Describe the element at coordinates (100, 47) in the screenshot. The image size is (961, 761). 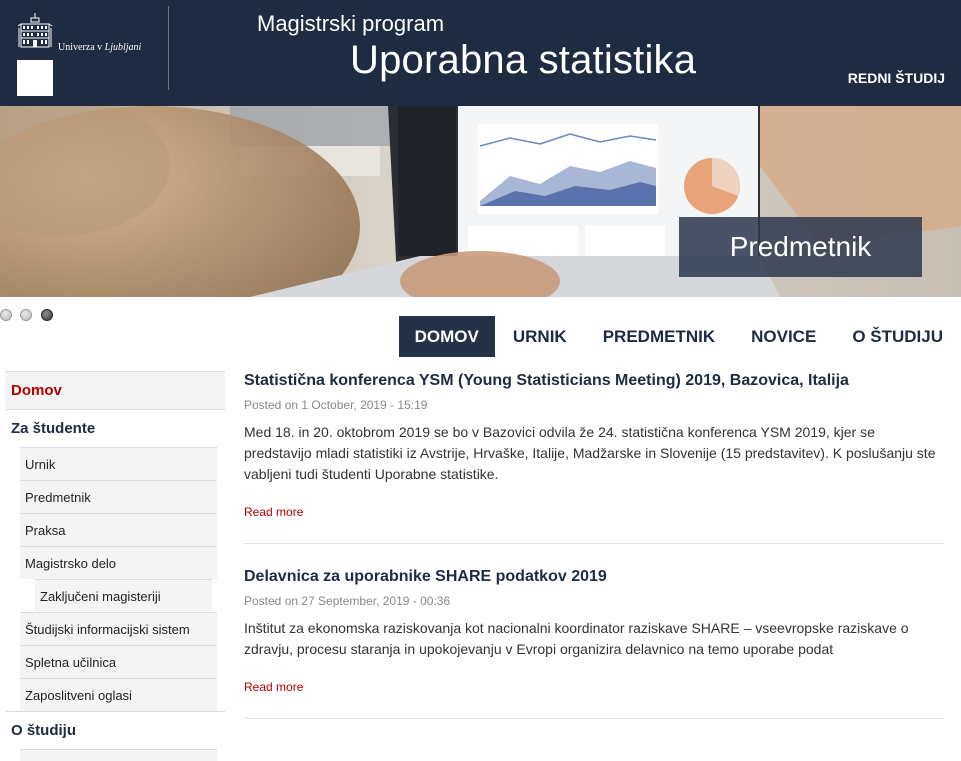
I see `university-name: Univerza v Ljubljani` at that location.